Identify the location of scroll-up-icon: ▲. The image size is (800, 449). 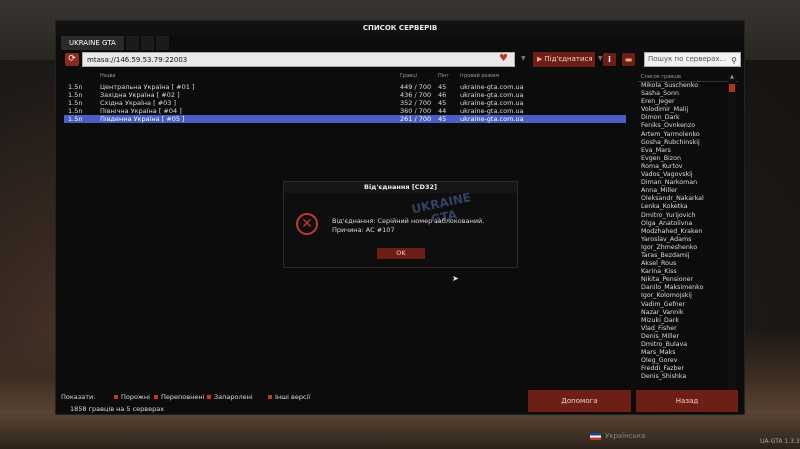
(732, 77).